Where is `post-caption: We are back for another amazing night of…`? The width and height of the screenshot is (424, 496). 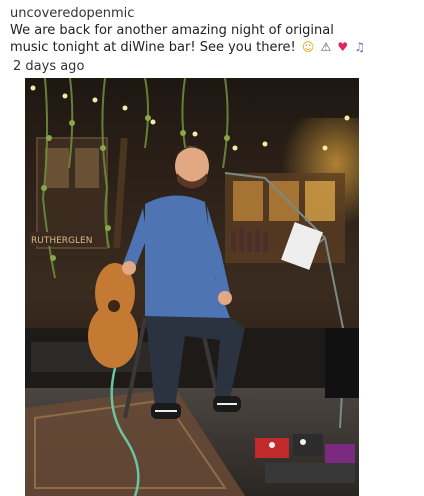
post-caption: We are back for another amazing night of… is located at coordinates (212, 39).